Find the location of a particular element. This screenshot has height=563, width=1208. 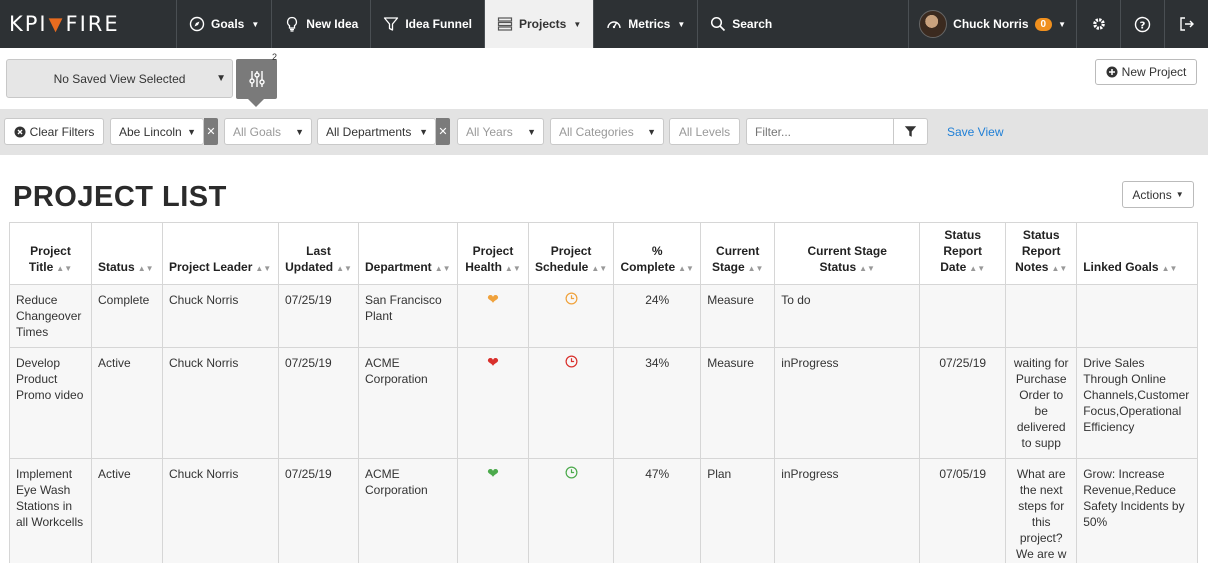

clear-filters-button: Clear Filters is located at coordinates (54, 131).